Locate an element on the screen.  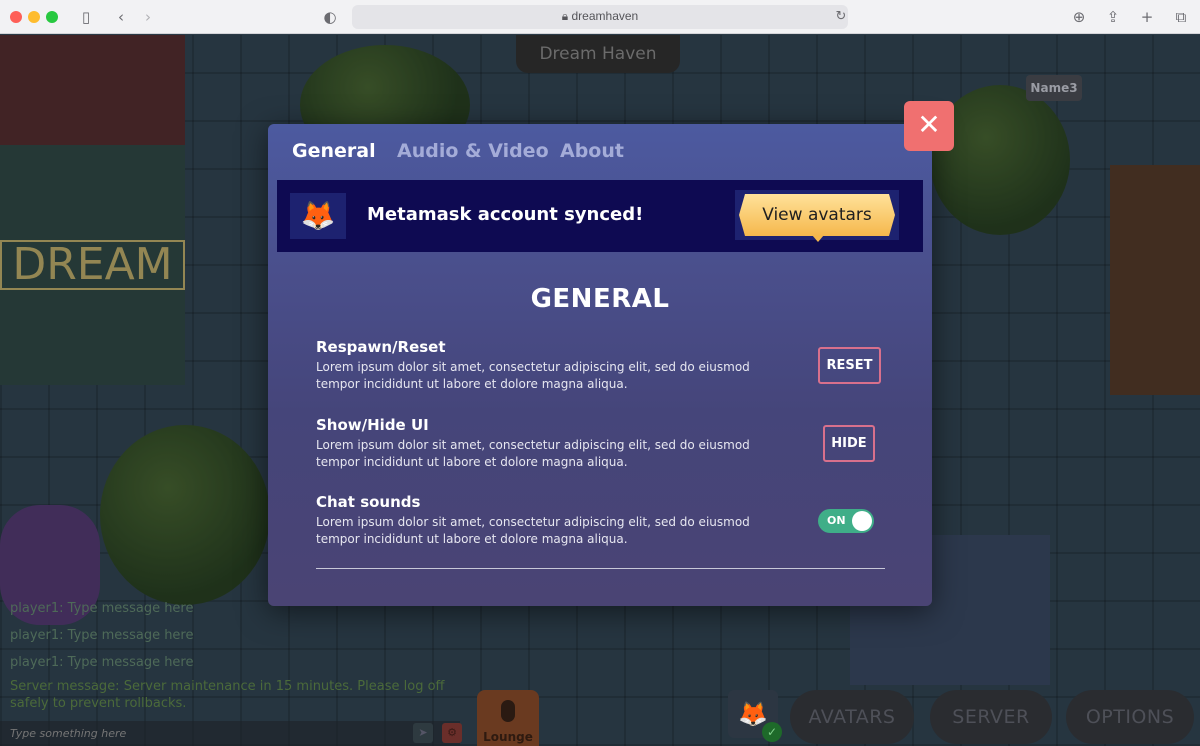
metamask-banner: 🦊 Metamask account synced! View avatars is located at coordinates (600, 216).